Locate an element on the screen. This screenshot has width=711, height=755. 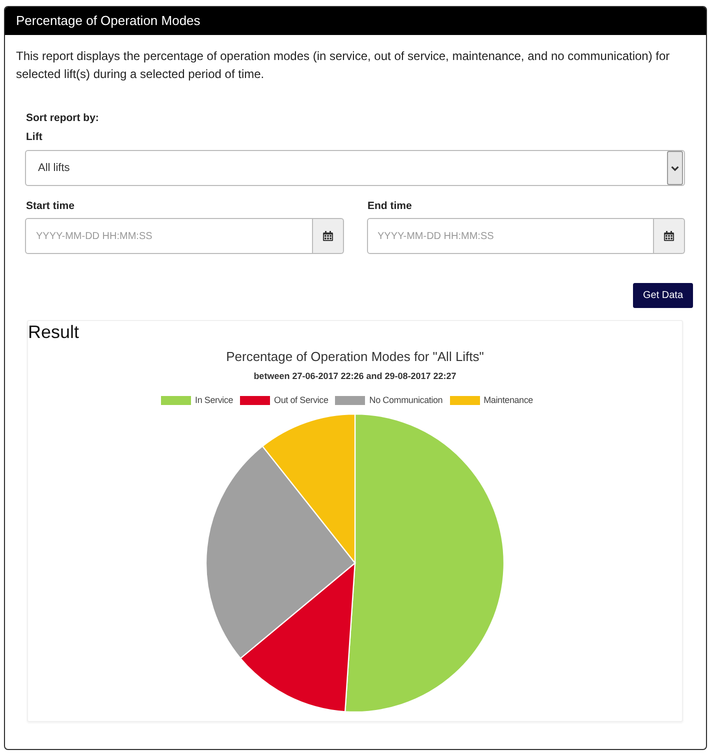
lift-select: All lifts is located at coordinates (355, 168).